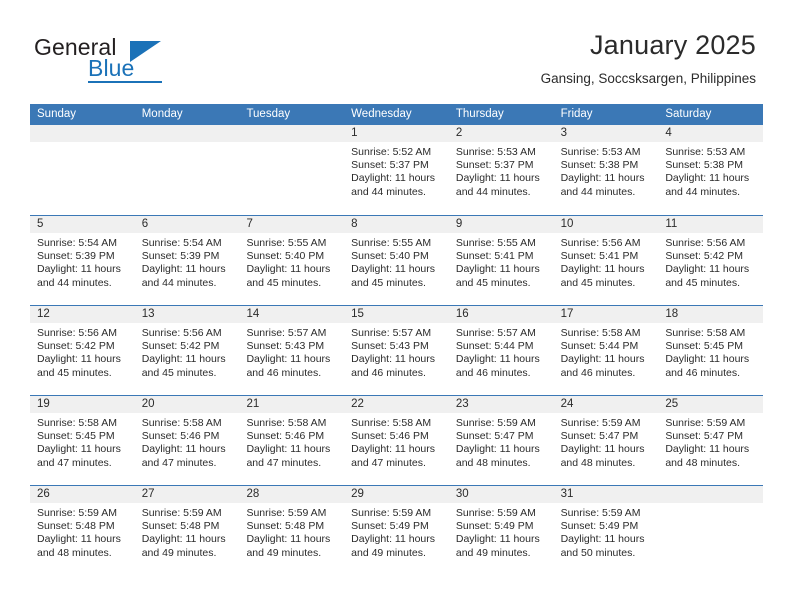  What do you see at coordinates (357, 314) in the screenshot?
I see `date-number: 15` at bounding box center [357, 314].